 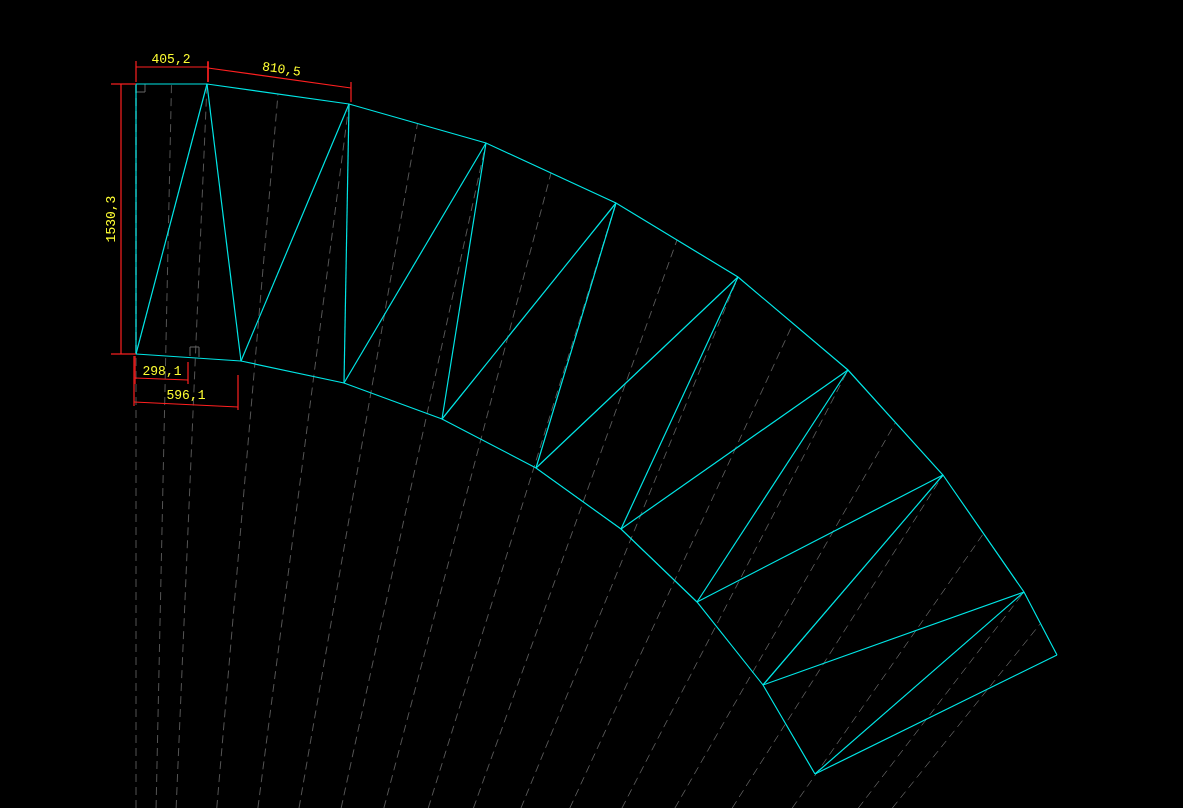 What do you see at coordinates (111, 219) in the screenshot?
I see `dimension-text: 1530,3` at bounding box center [111, 219].